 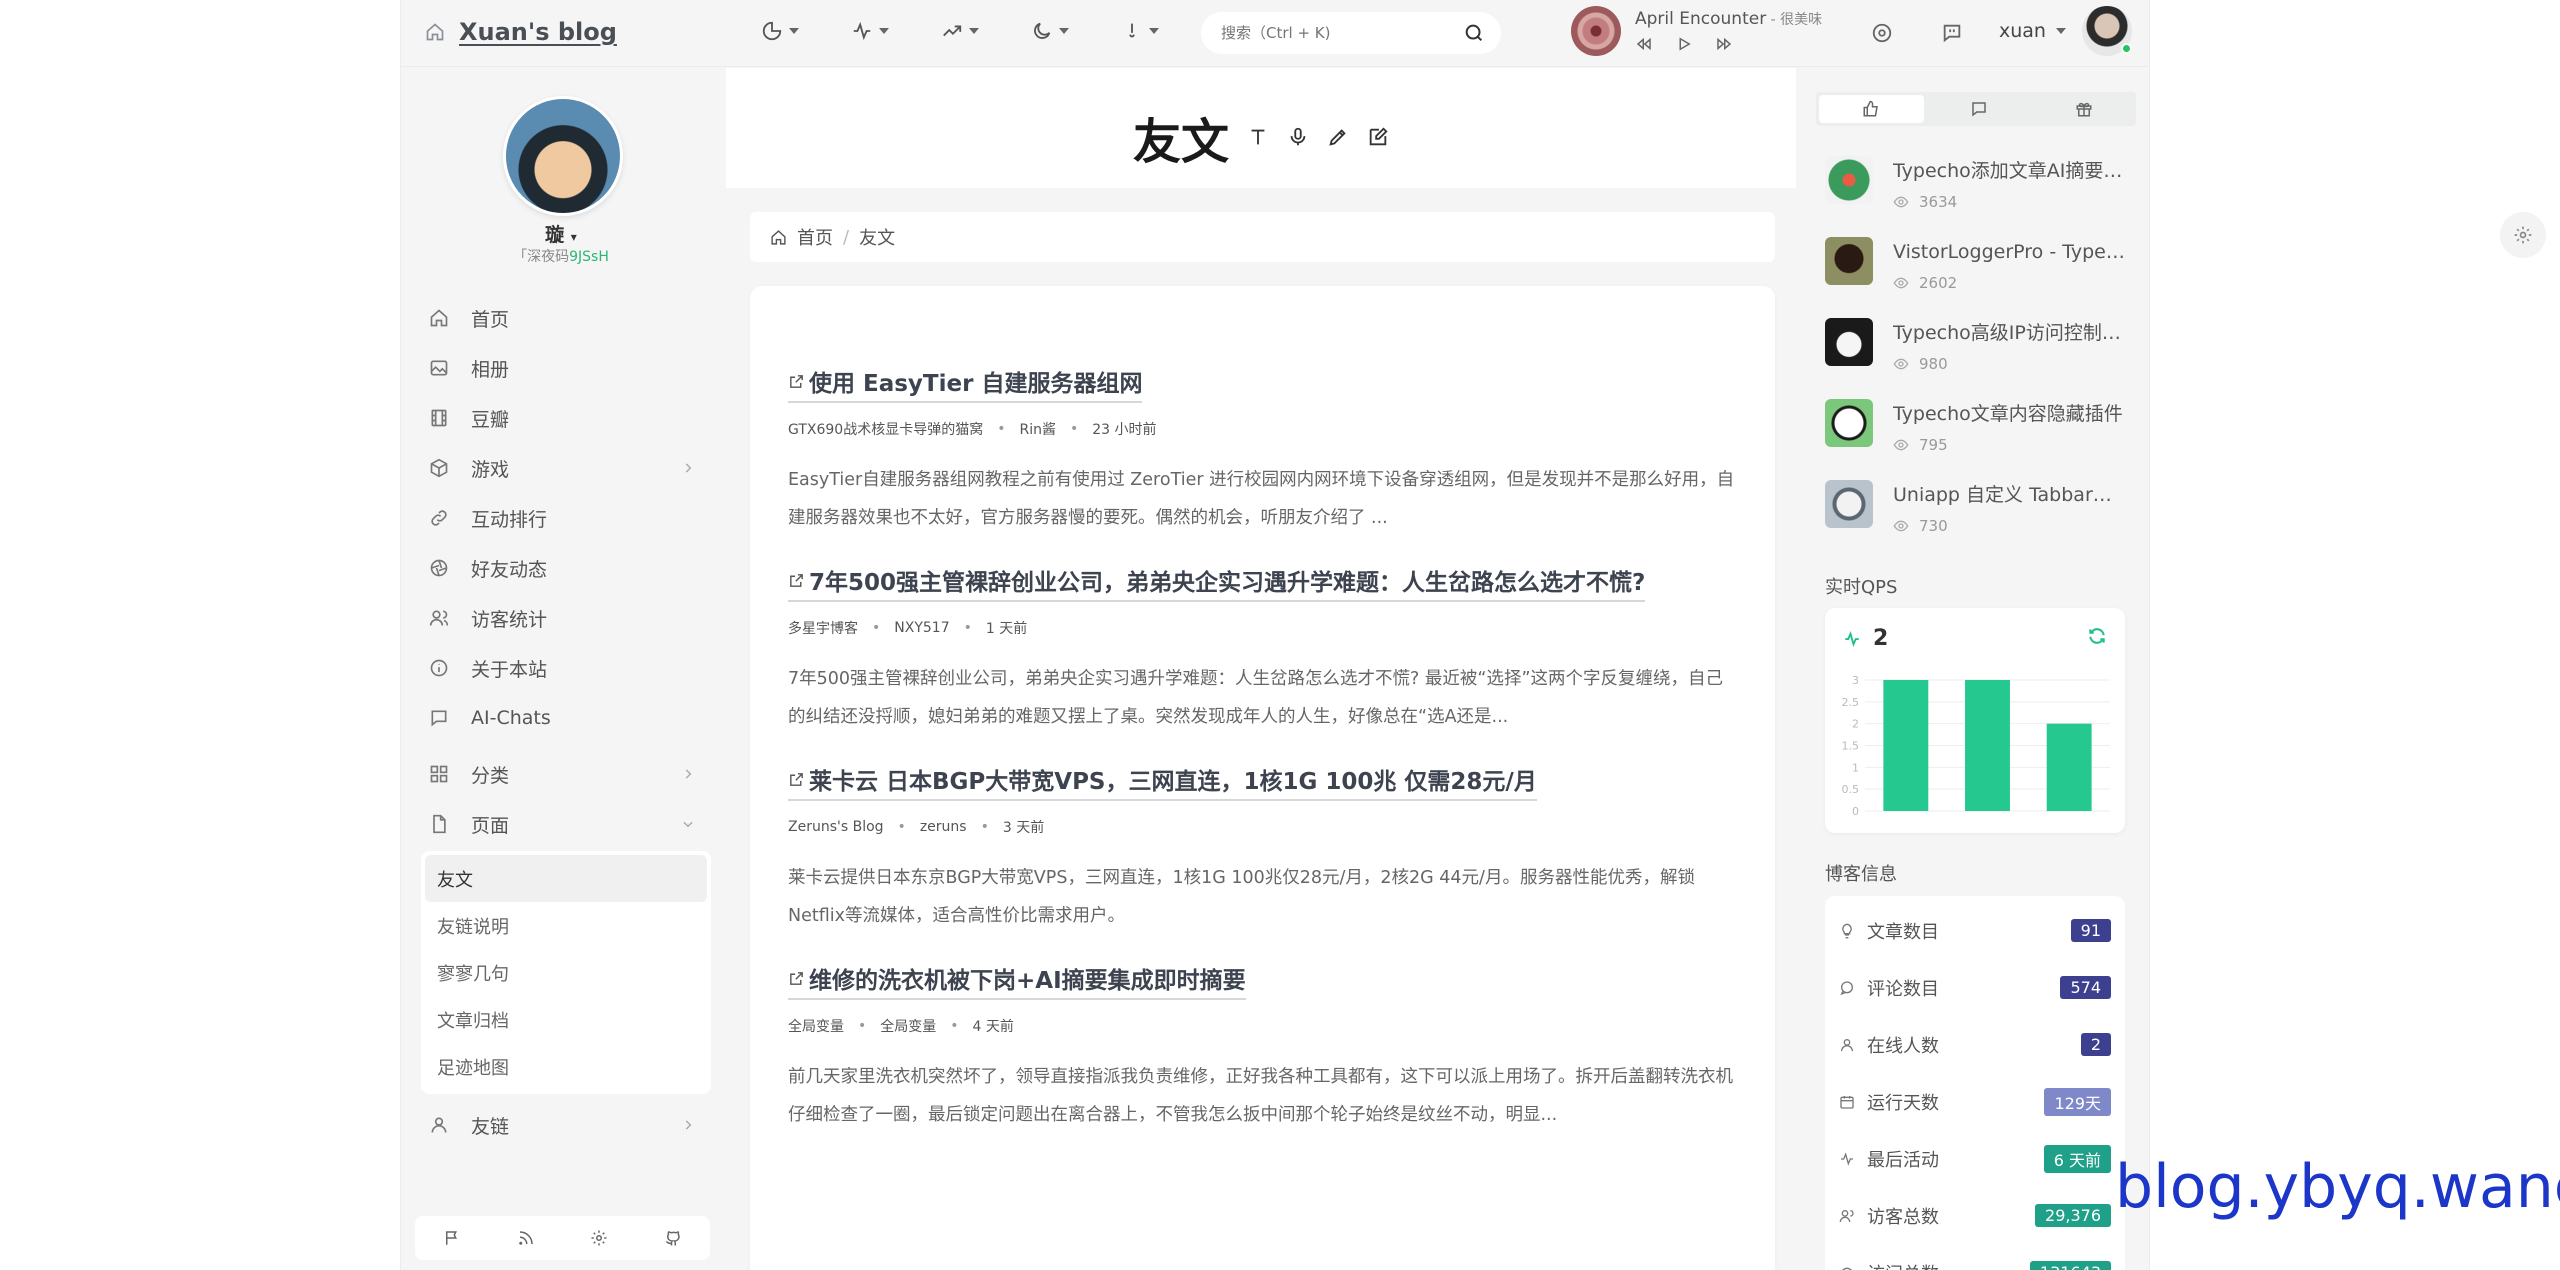 What do you see at coordinates (1975, 1044) in the screenshot?
I see `stat-online: 在线人数 2` at bounding box center [1975, 1044].